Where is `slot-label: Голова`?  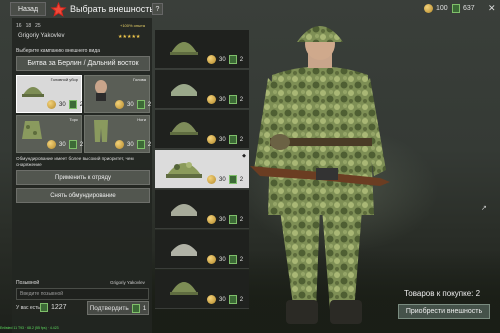 slot-label: Голова is located at coordinates (139, 79).